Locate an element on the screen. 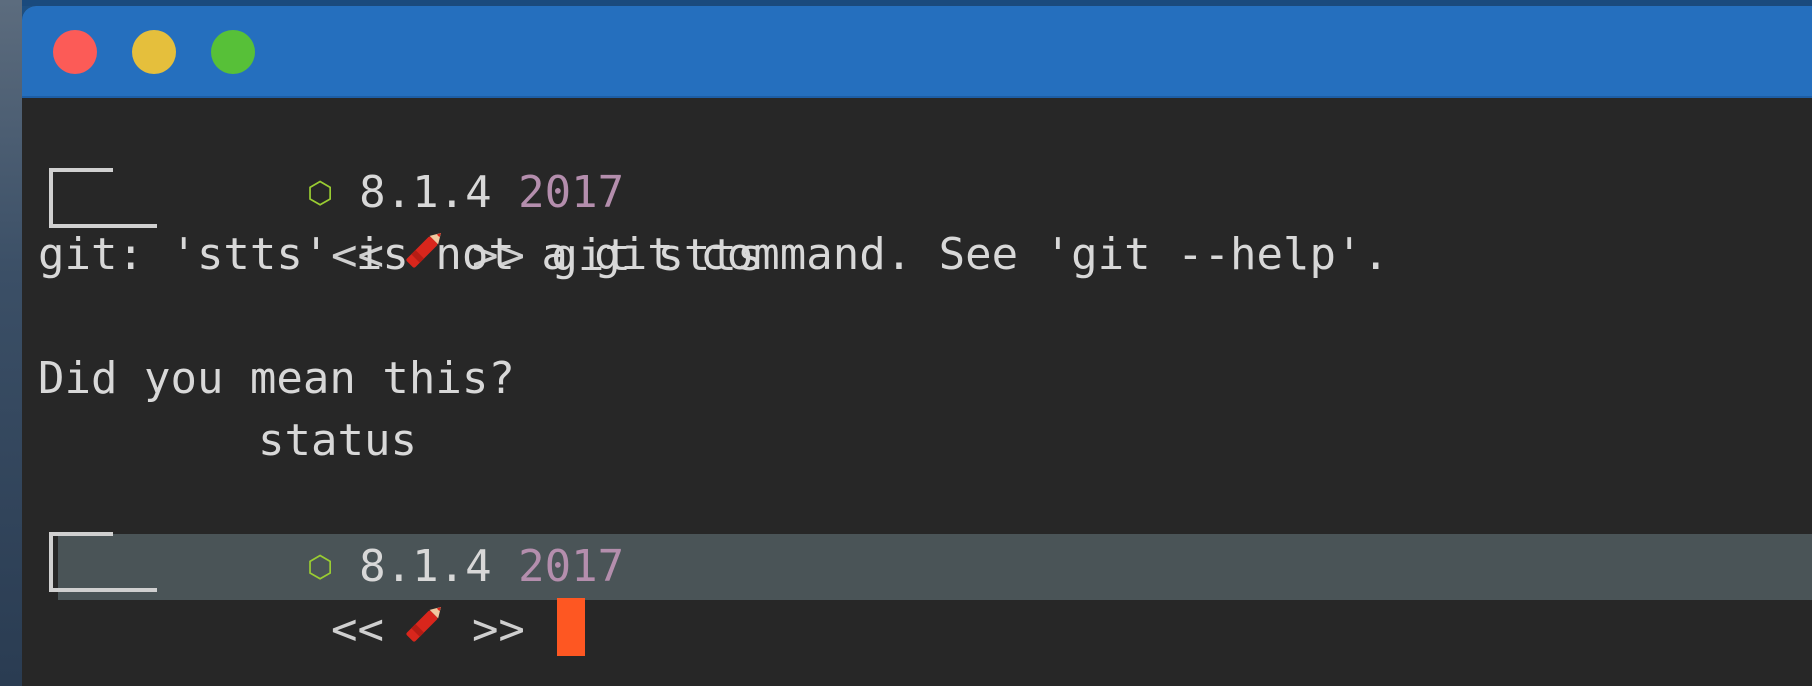  text-cursor is located at coordinates (571, 627).